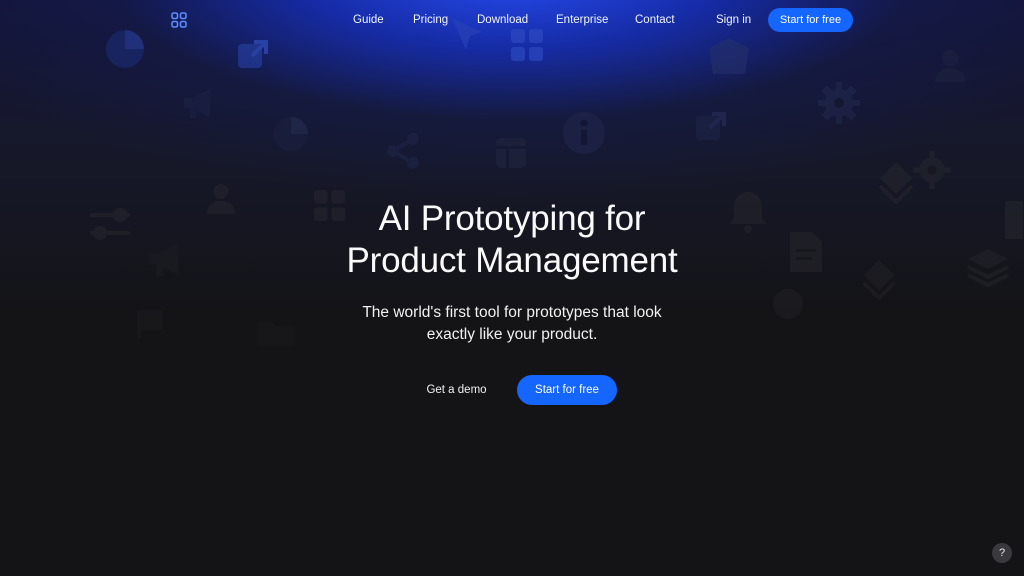  Describe the element at coordinates (502, 20) in the screenshot. I see `nav-link-download: Download` at that location.